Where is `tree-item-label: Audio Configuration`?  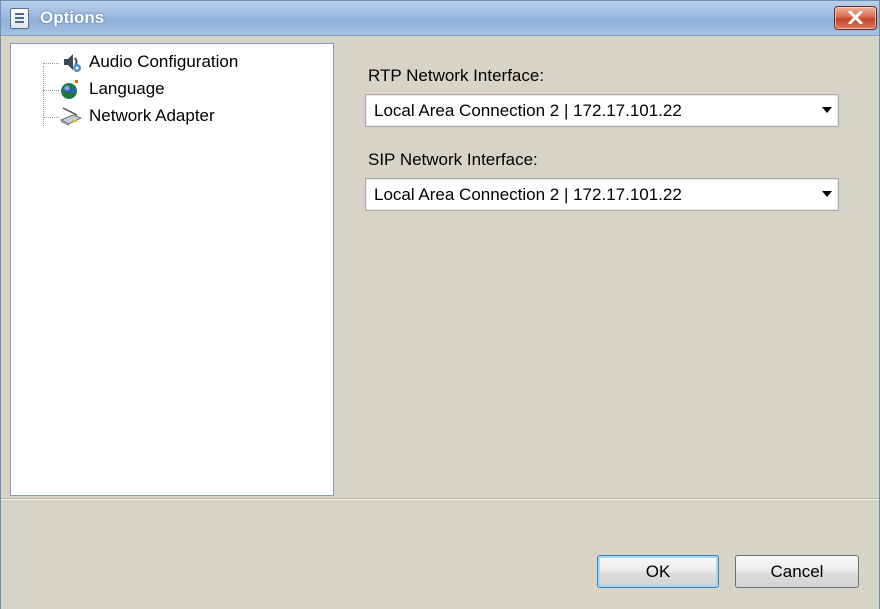 tree-item-label: Audio Configuration is located at coordinates (164, 61).